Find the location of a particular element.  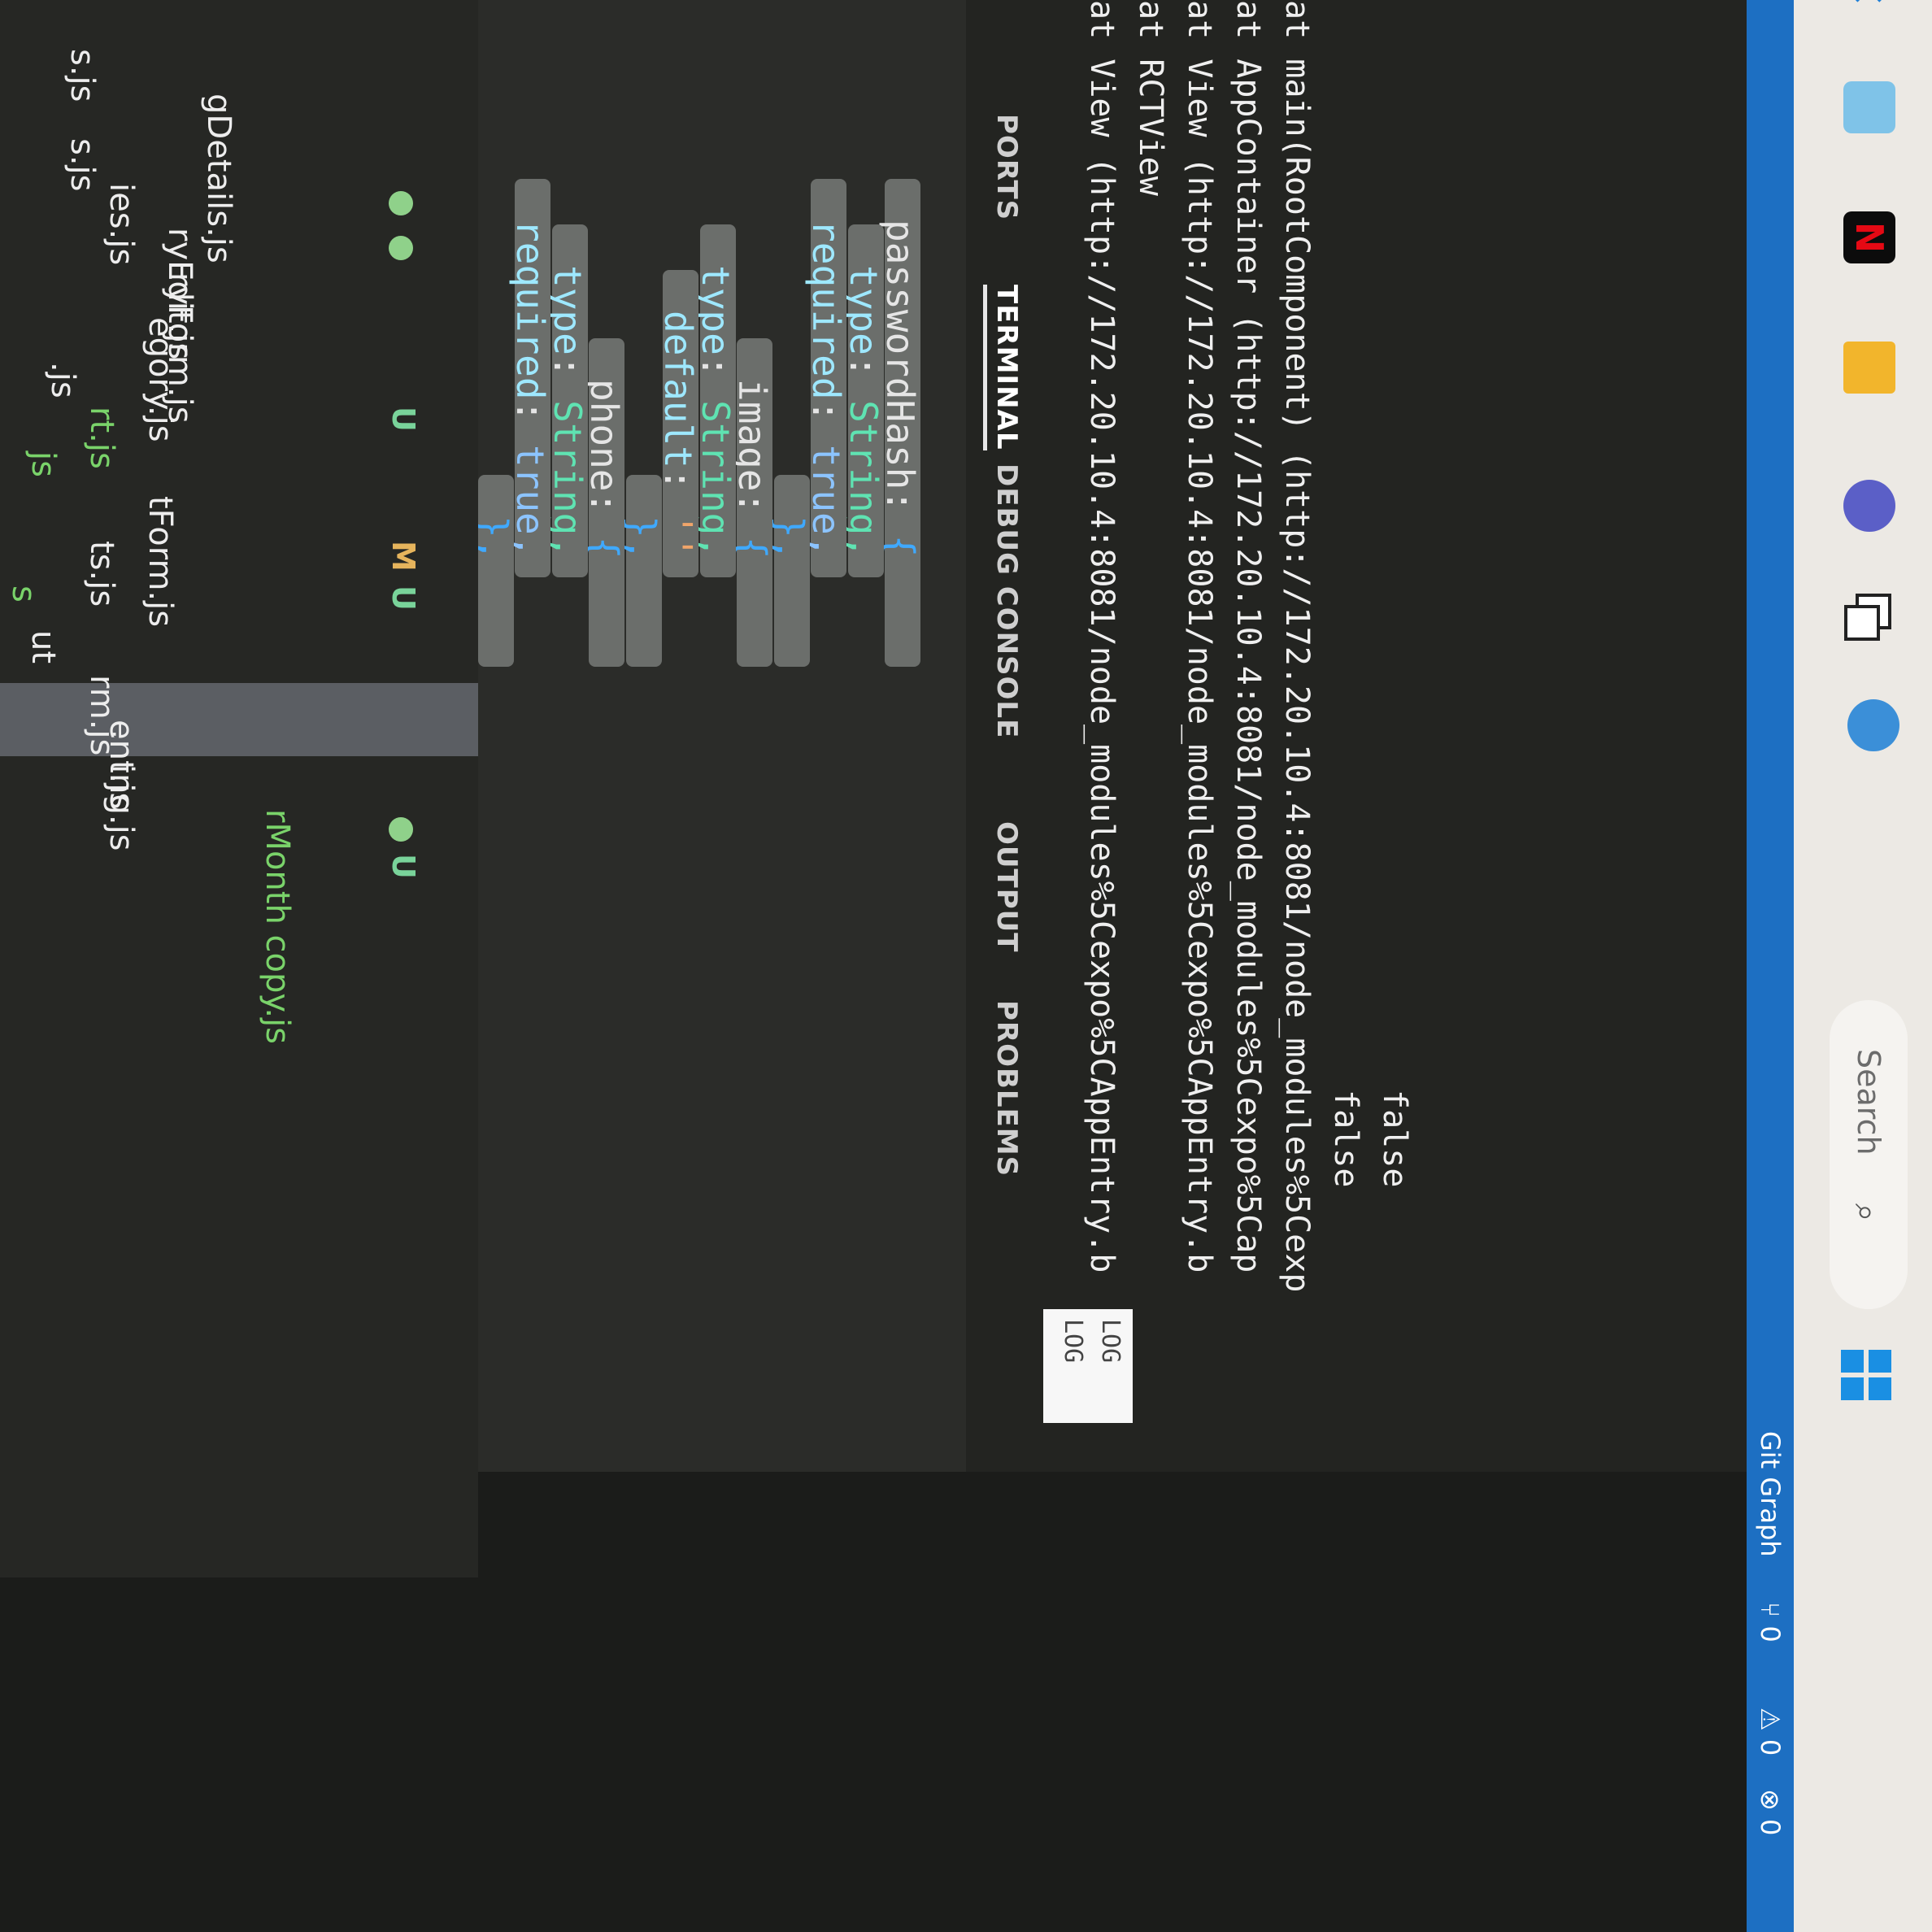

photos-icon is located at coordinates (1869, 107).